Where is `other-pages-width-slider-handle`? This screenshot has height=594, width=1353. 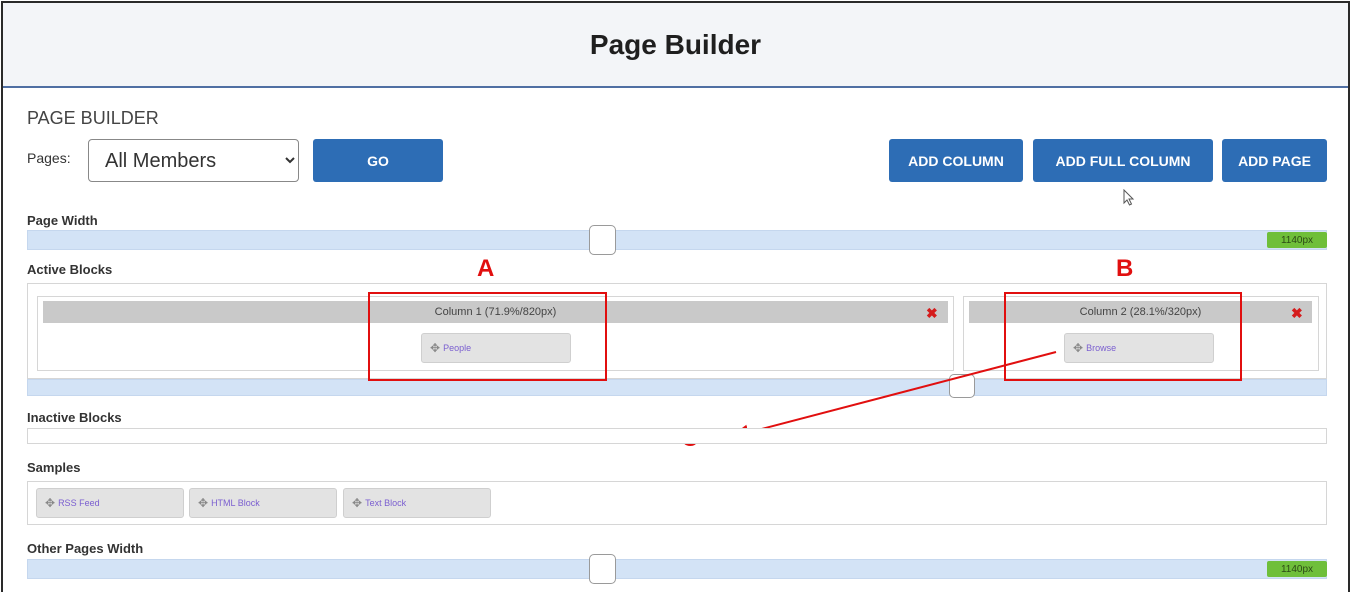 other-pages-width-slider-handle is located at coordinates (602, 569).